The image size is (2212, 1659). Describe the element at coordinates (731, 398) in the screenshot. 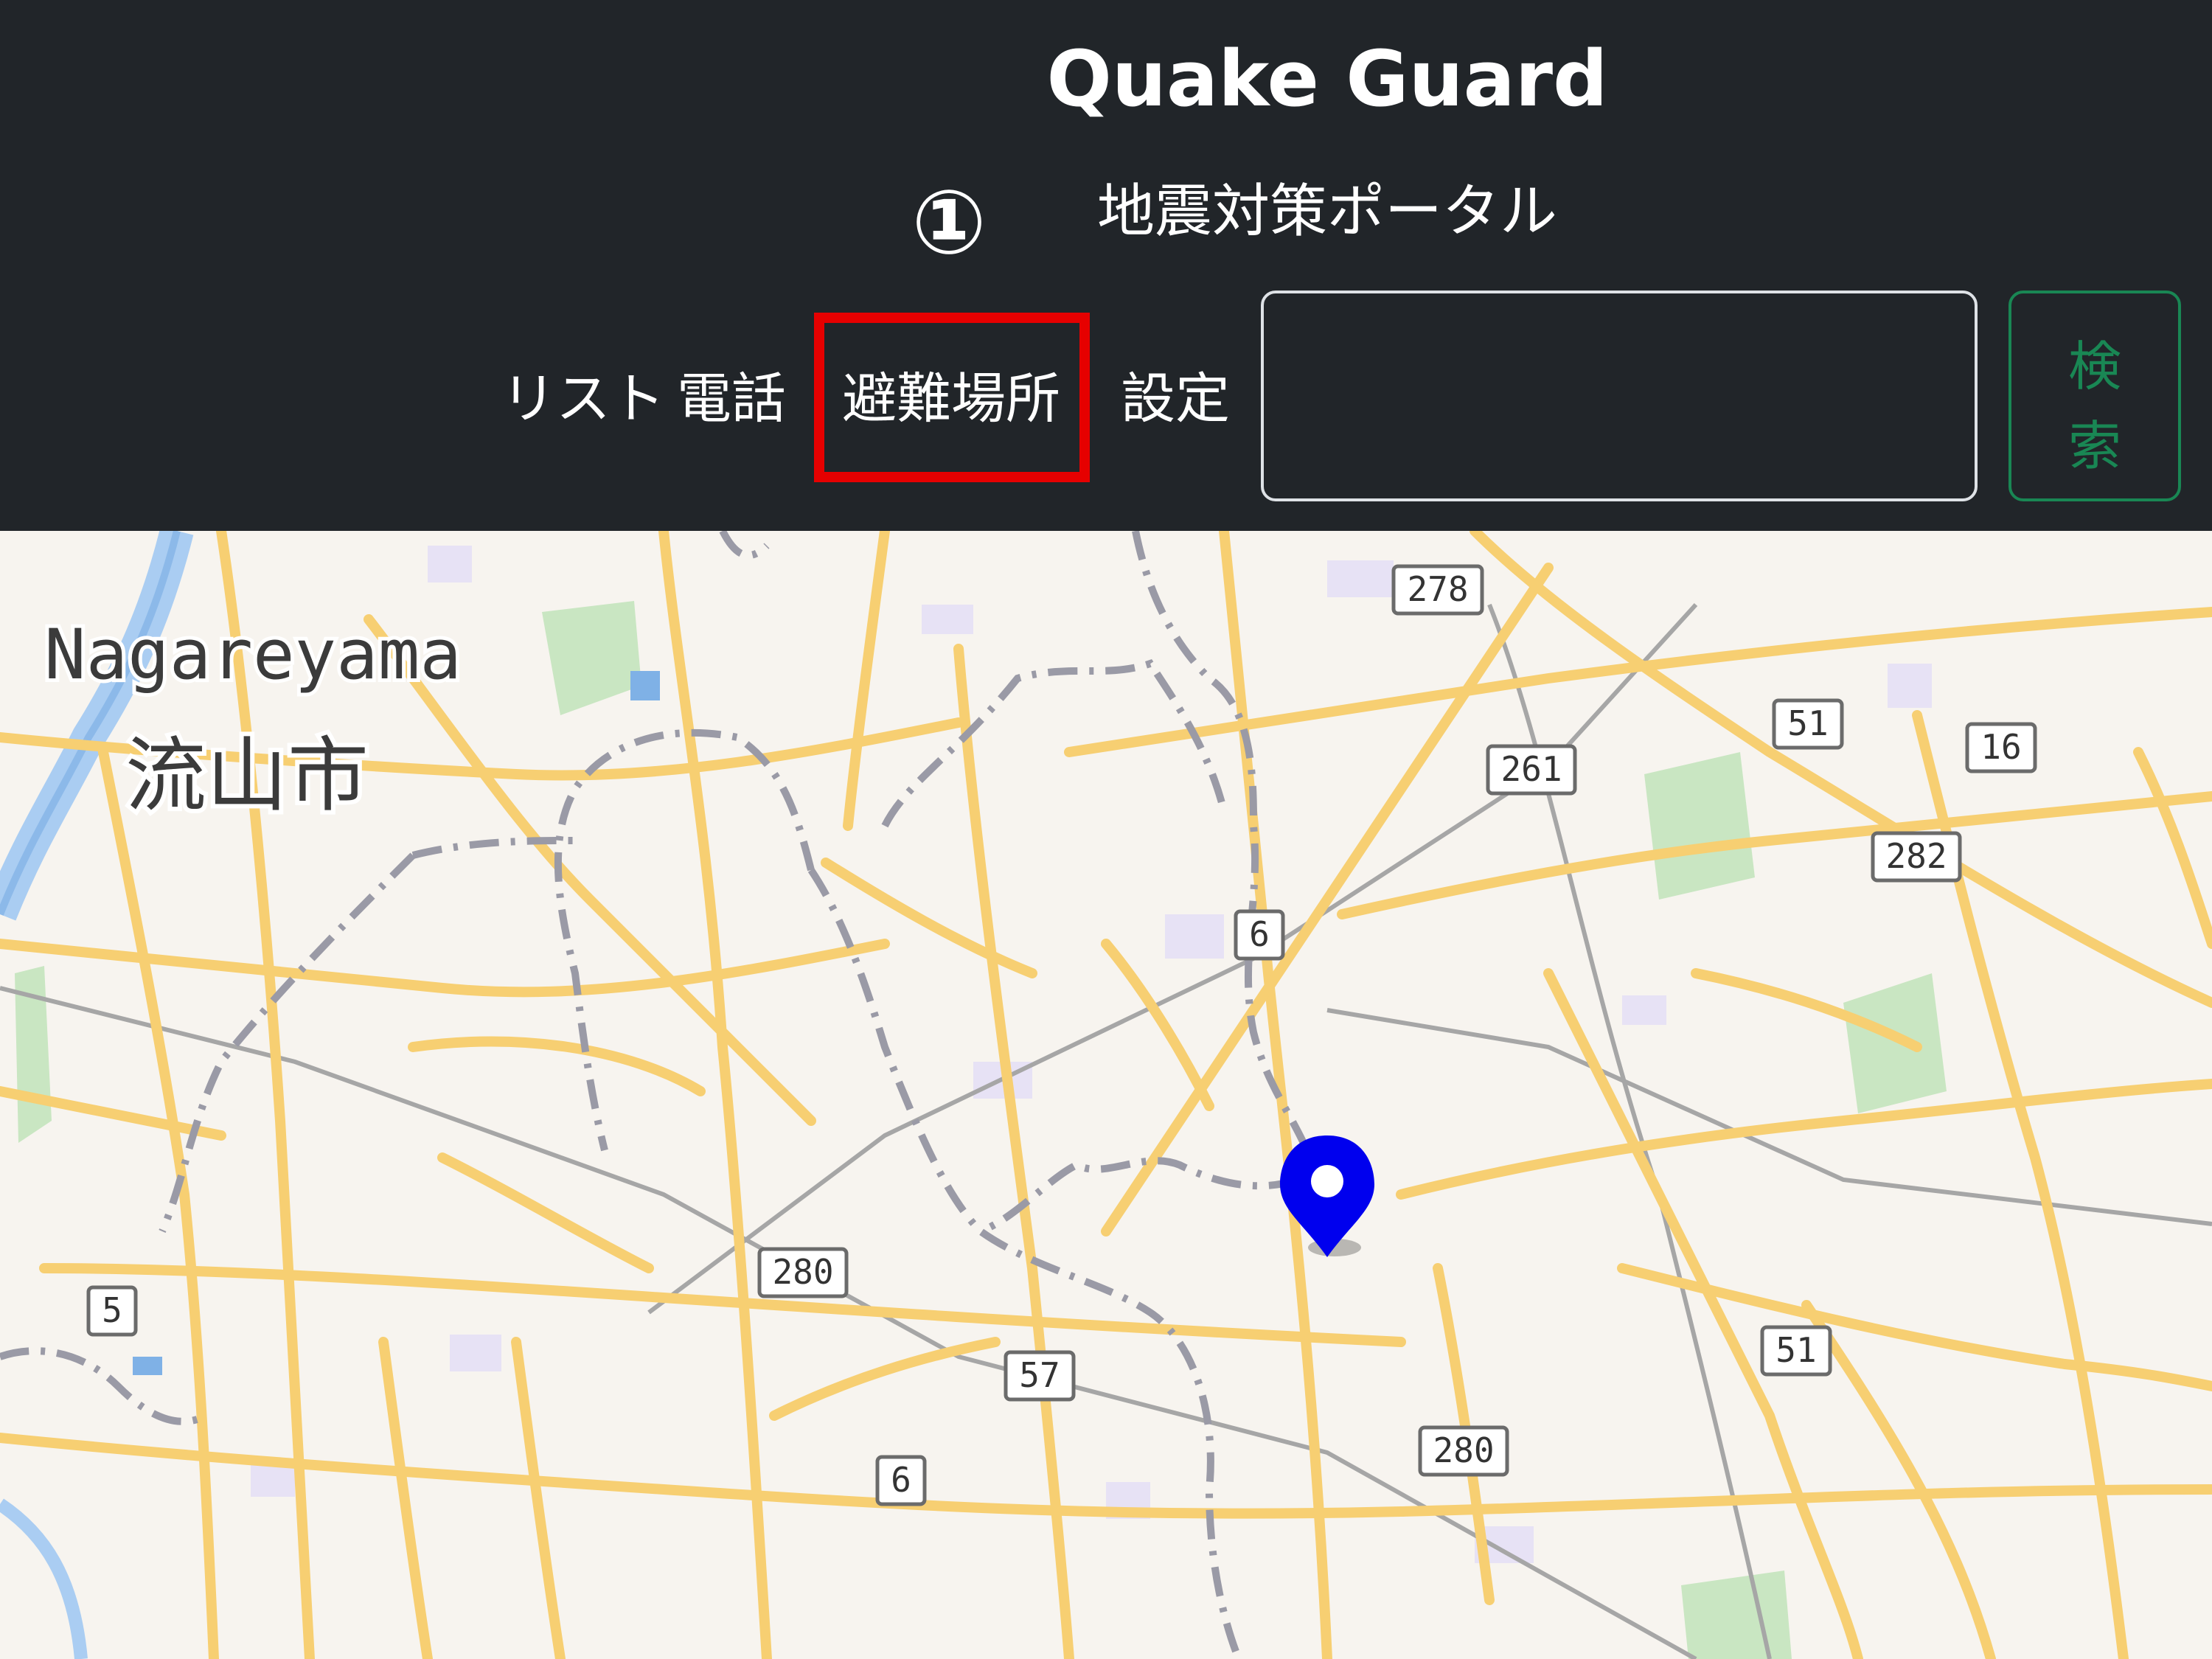

I see `nav-link-phone: 電話` at that location.